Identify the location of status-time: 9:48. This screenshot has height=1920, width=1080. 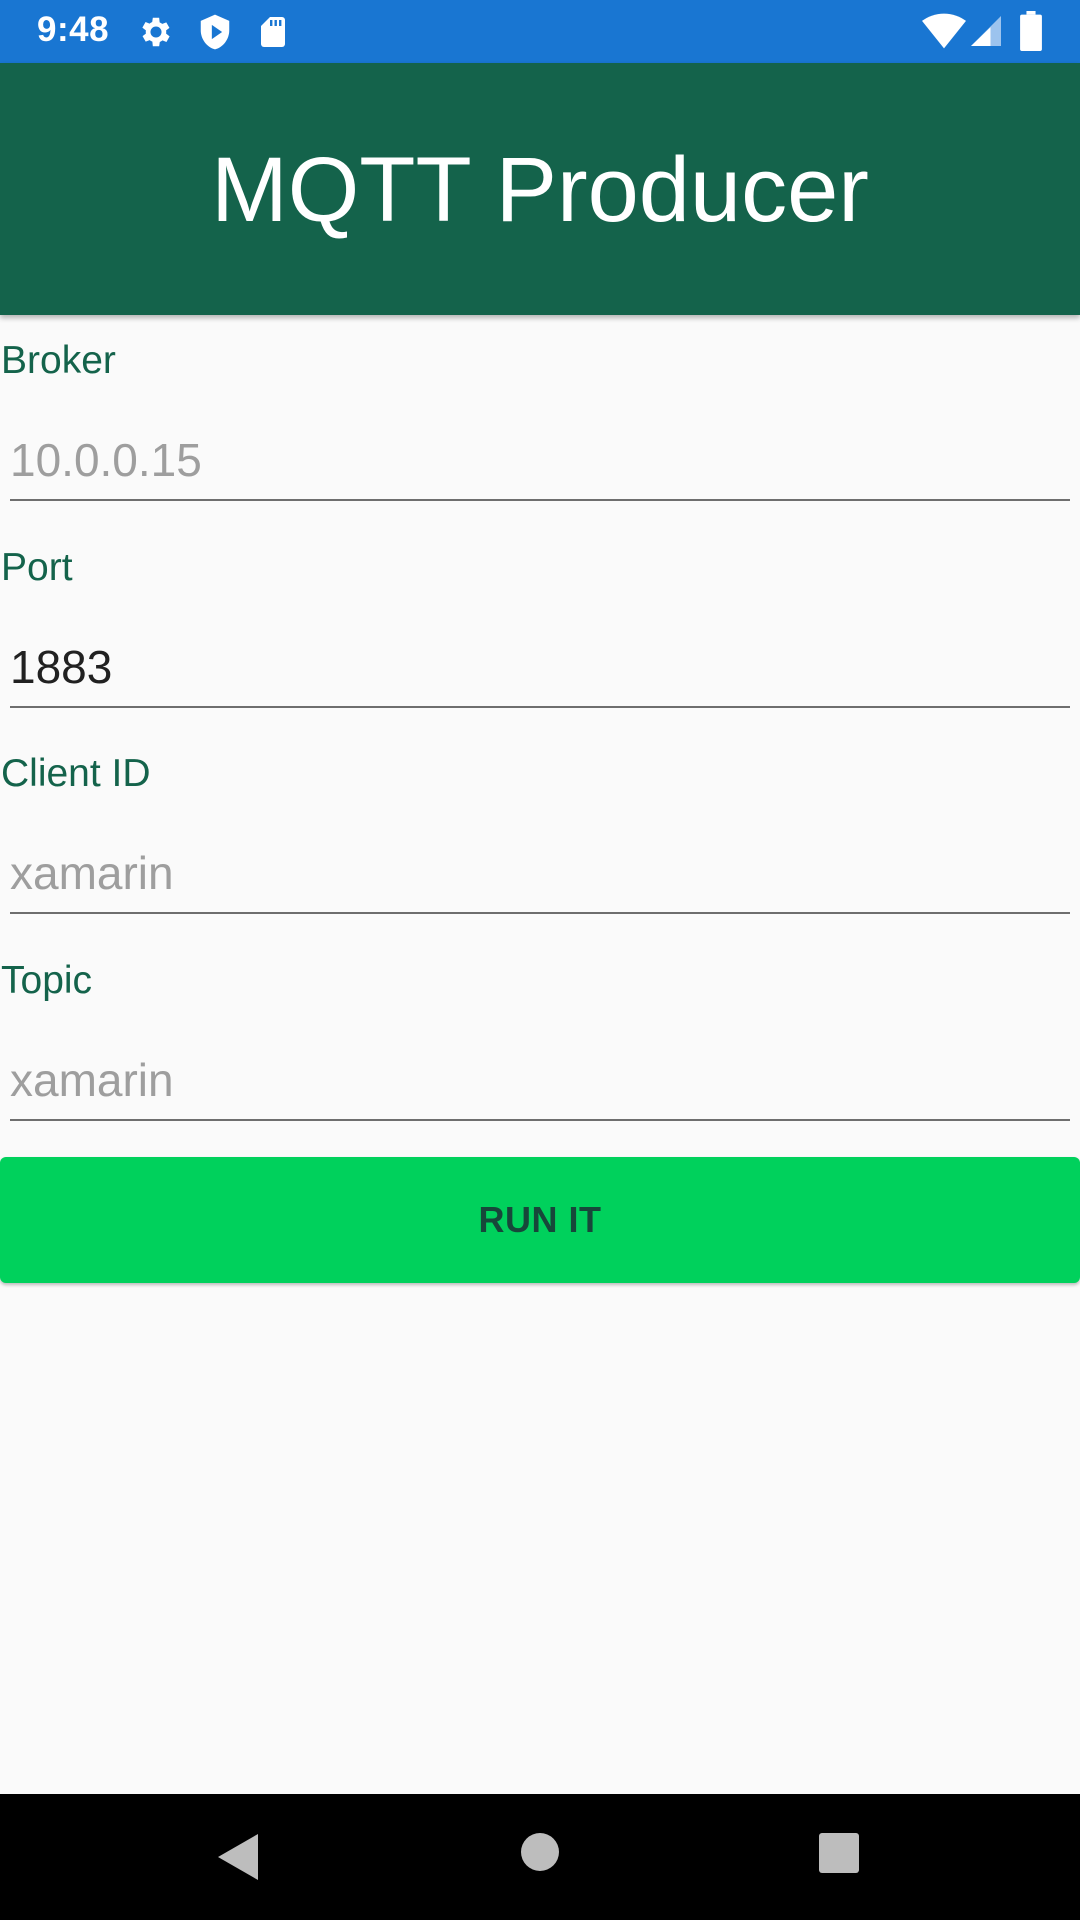
(73, 29).